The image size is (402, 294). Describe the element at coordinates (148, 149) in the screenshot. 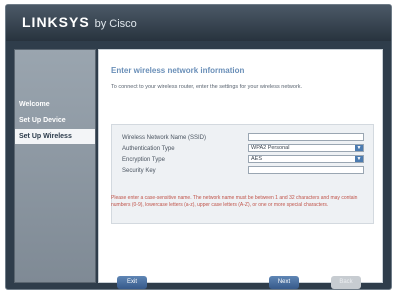

I see `auth-type-label: Authentication Type` at that location.